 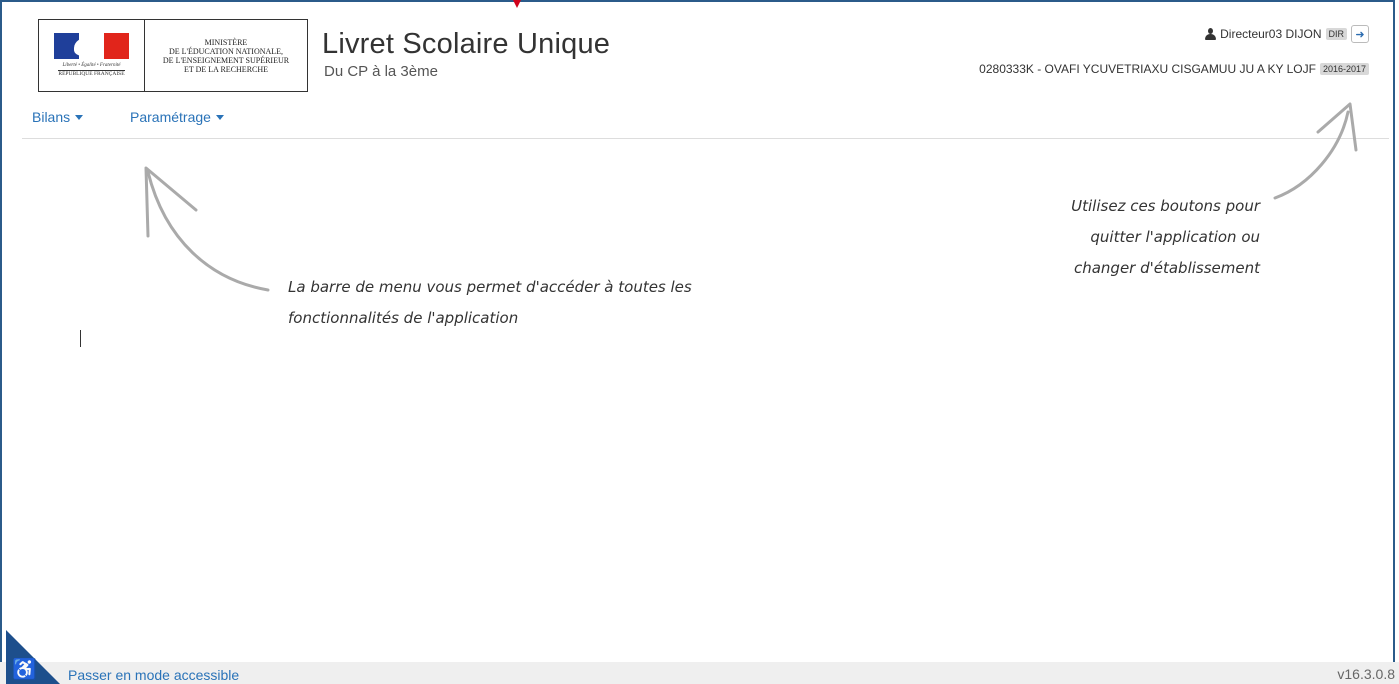 I want to click on text-cursor, so click(x=80, y=338).